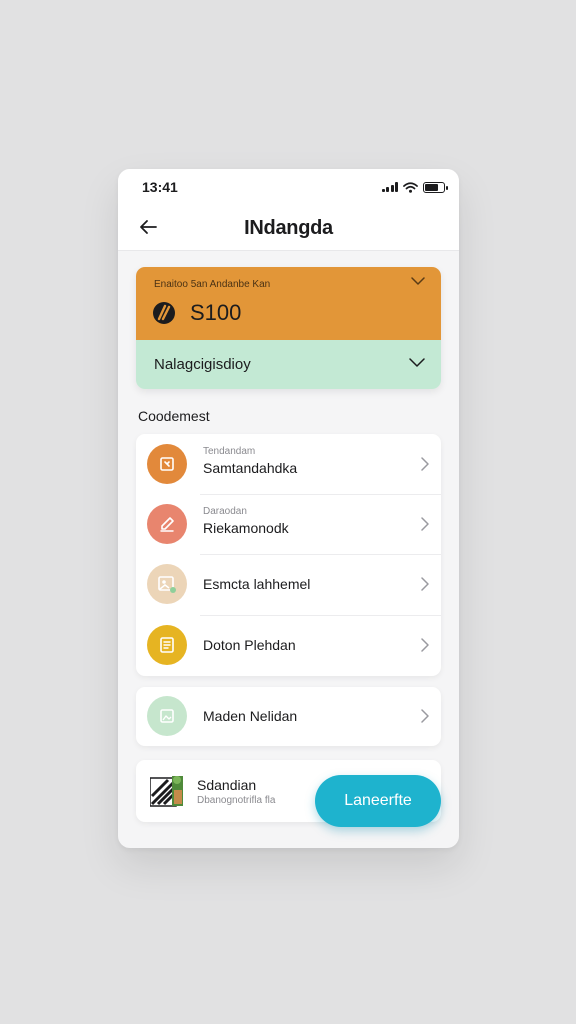 The image size is (576, 1024). Describe the element at coordinates (249, 645) in the screenshot. I see `list-item-title: Doton Plehdan` at that location.